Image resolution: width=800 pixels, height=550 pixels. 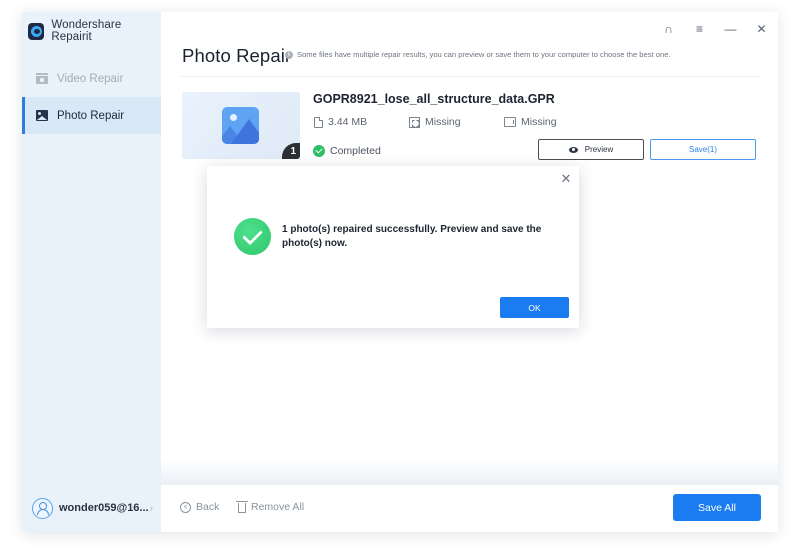 I want to click on save-button: Save(1), so click(x=703, y=149).